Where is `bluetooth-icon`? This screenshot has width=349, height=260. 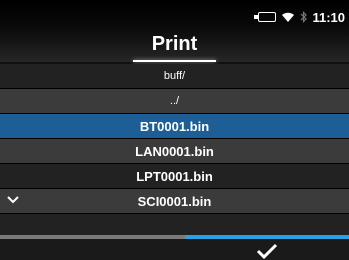
bluetooth-icon is located at coordinates (304, 17).